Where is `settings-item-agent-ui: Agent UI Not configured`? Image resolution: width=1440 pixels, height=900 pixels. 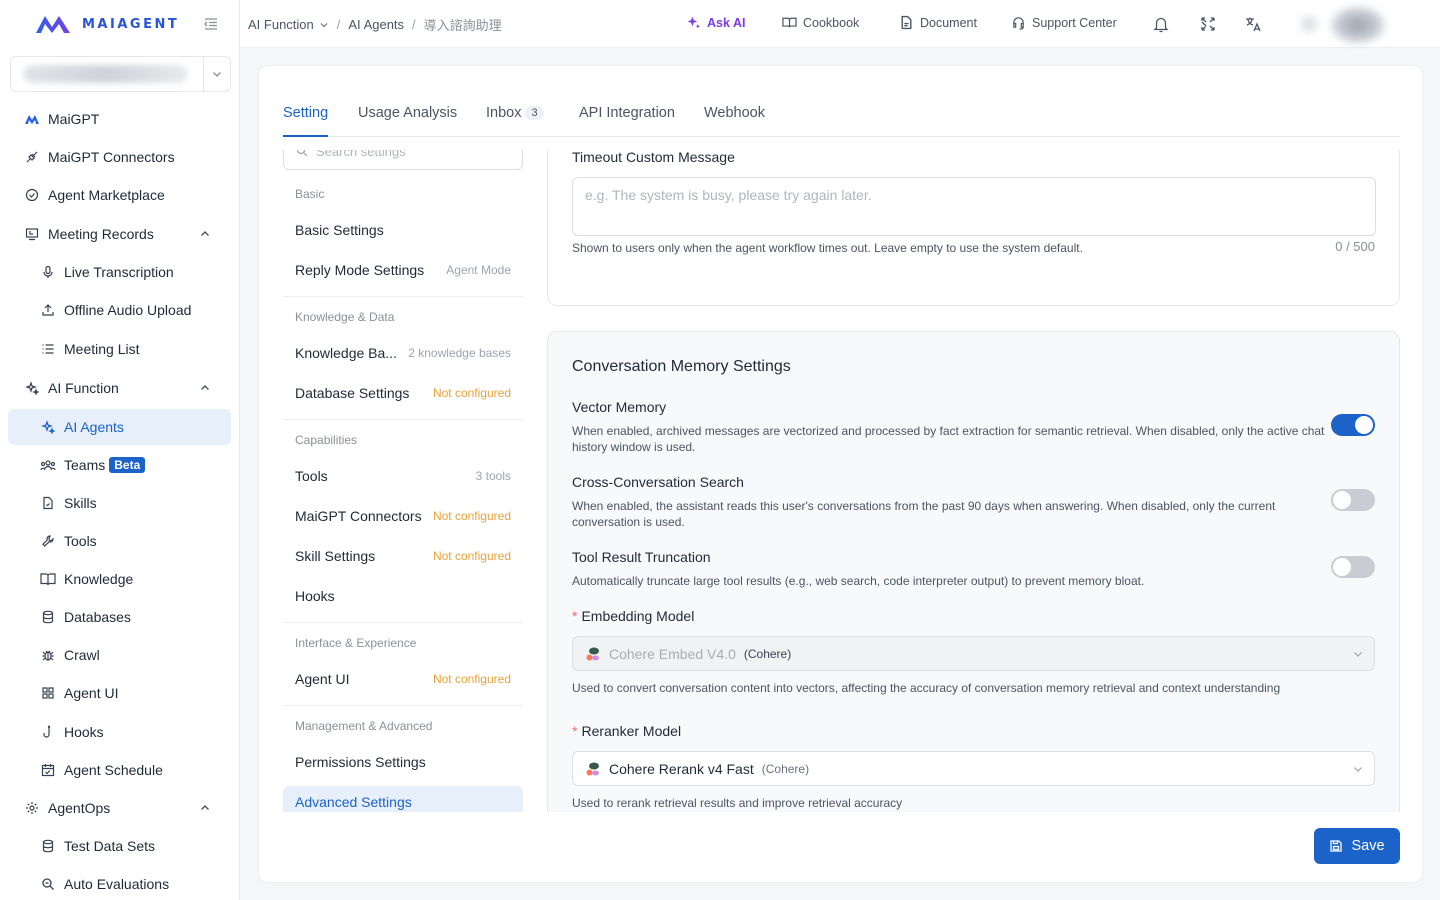
settings-item-agent-ui: Agent UI Not configured is located at coordinates (403, 679).